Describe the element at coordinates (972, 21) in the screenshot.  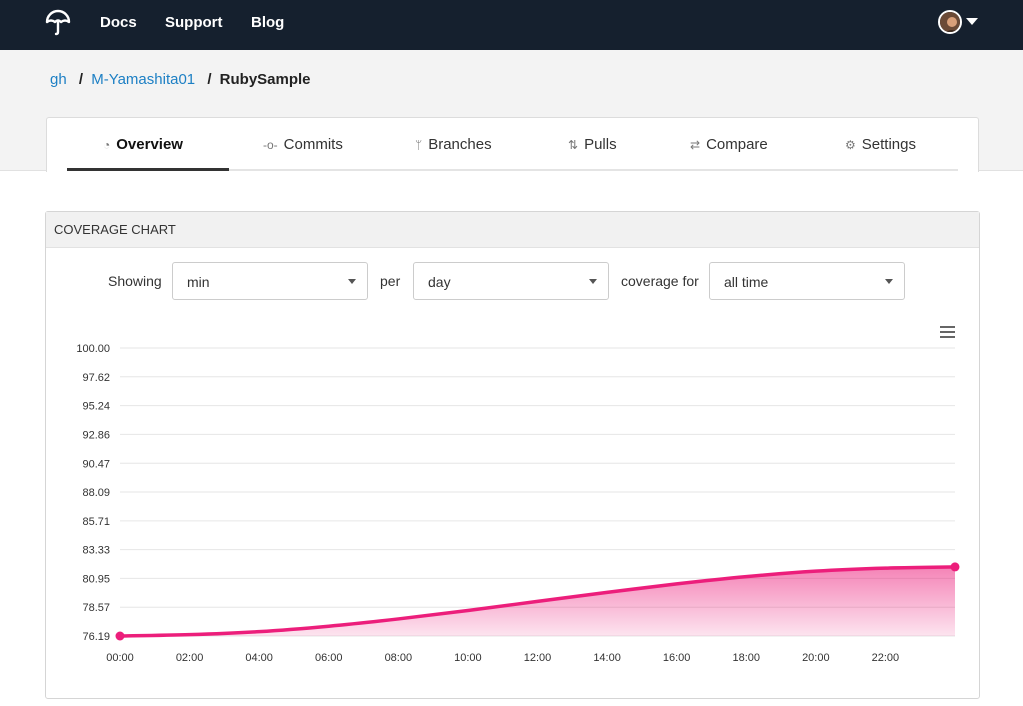
I see `avatar-dropdown-icon` at that location.